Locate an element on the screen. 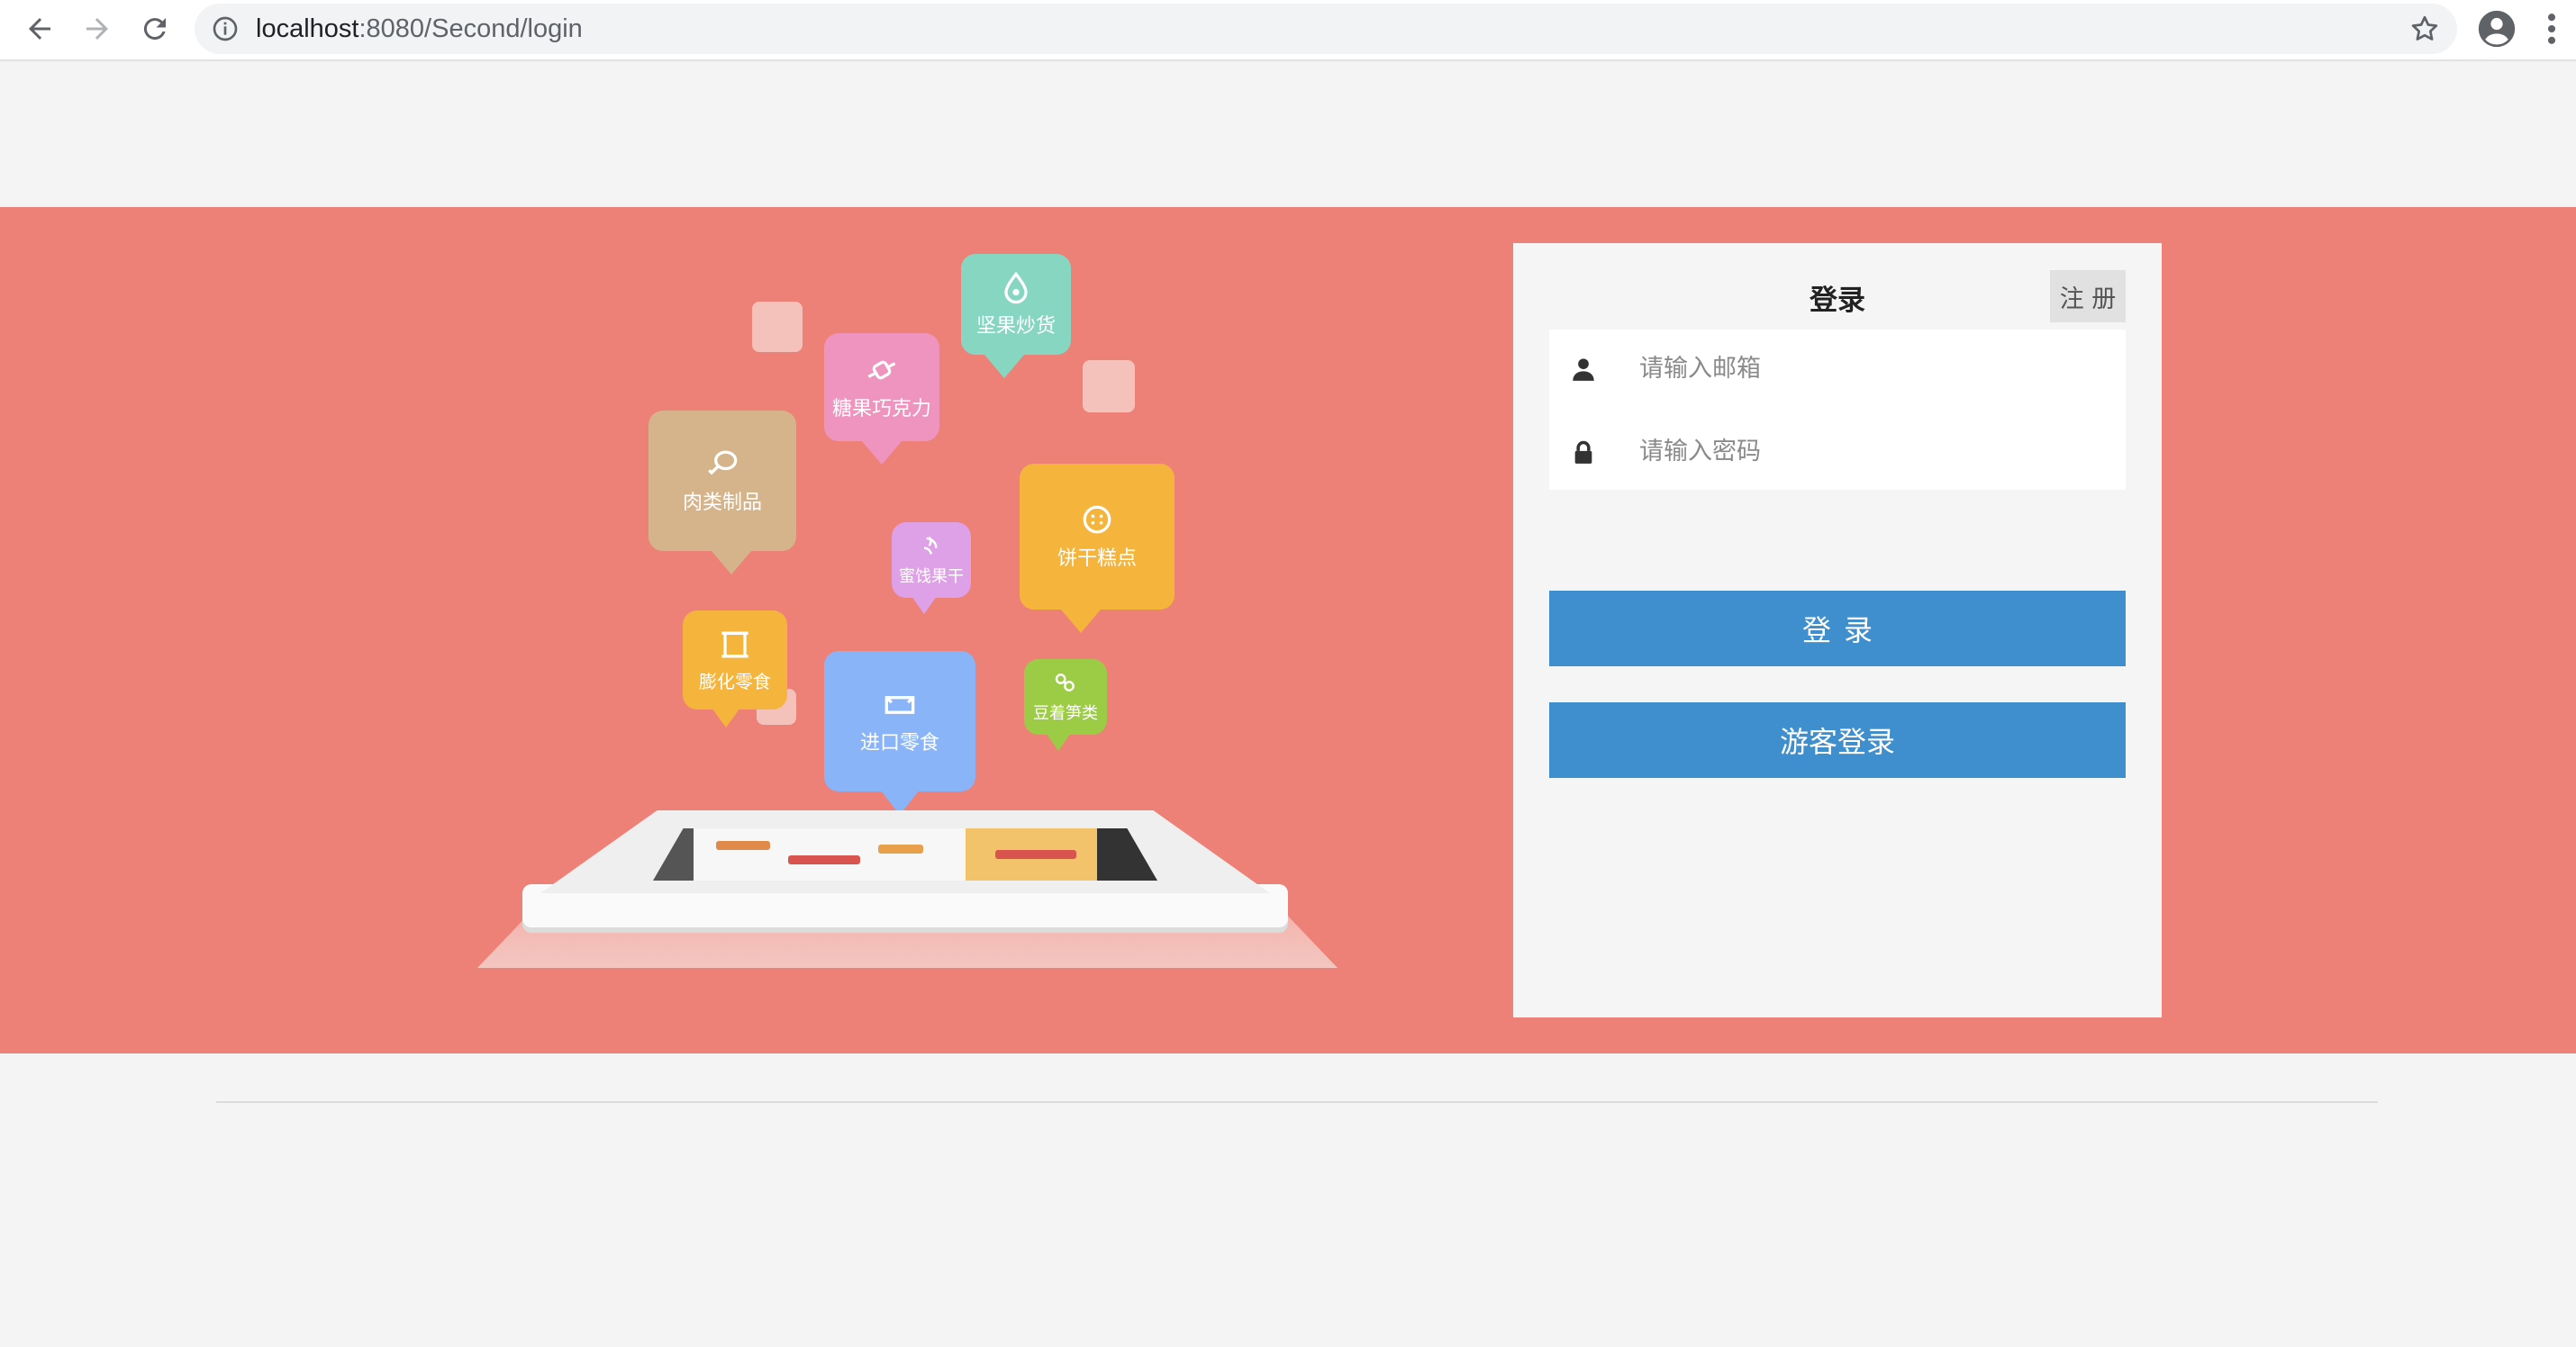 The height and width of the screenshot is (1347, 2576). category-bubble-dried-fruit: 蜜饯果干 is located at coordinates (932, 568).